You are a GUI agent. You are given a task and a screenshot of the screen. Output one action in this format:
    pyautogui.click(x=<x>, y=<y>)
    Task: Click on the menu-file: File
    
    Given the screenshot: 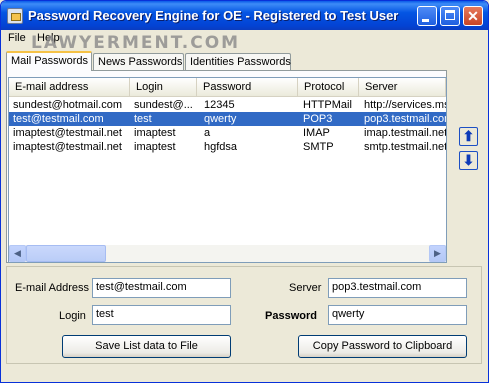 What is the action you would take?
    pyautogui.click(x=17, y=38)
    